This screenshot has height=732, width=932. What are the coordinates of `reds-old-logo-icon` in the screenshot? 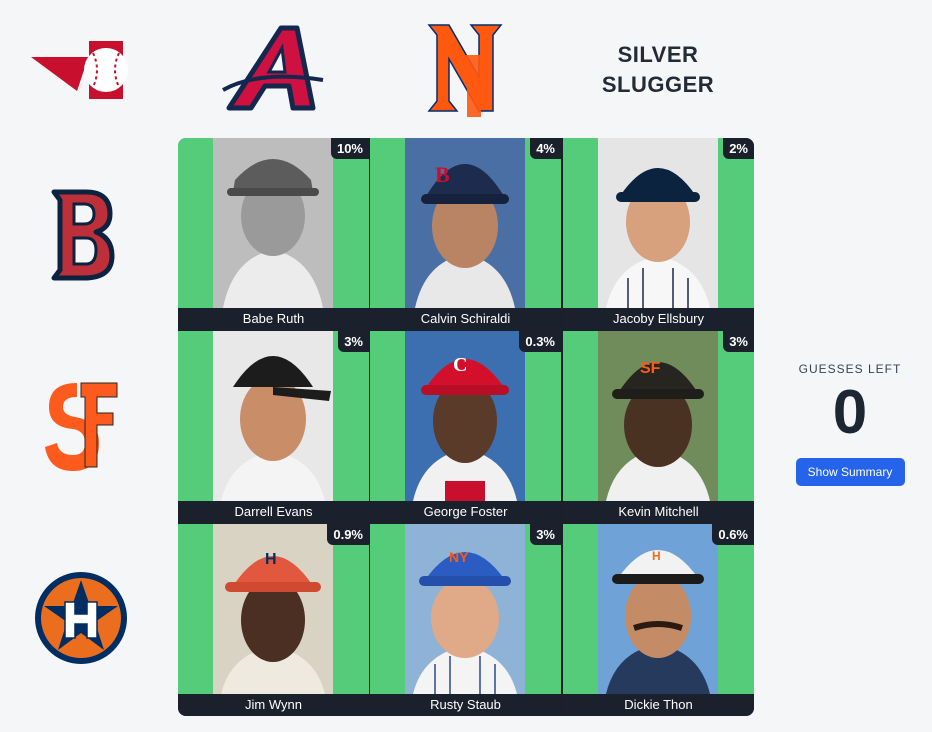 It's located at (79, 70).